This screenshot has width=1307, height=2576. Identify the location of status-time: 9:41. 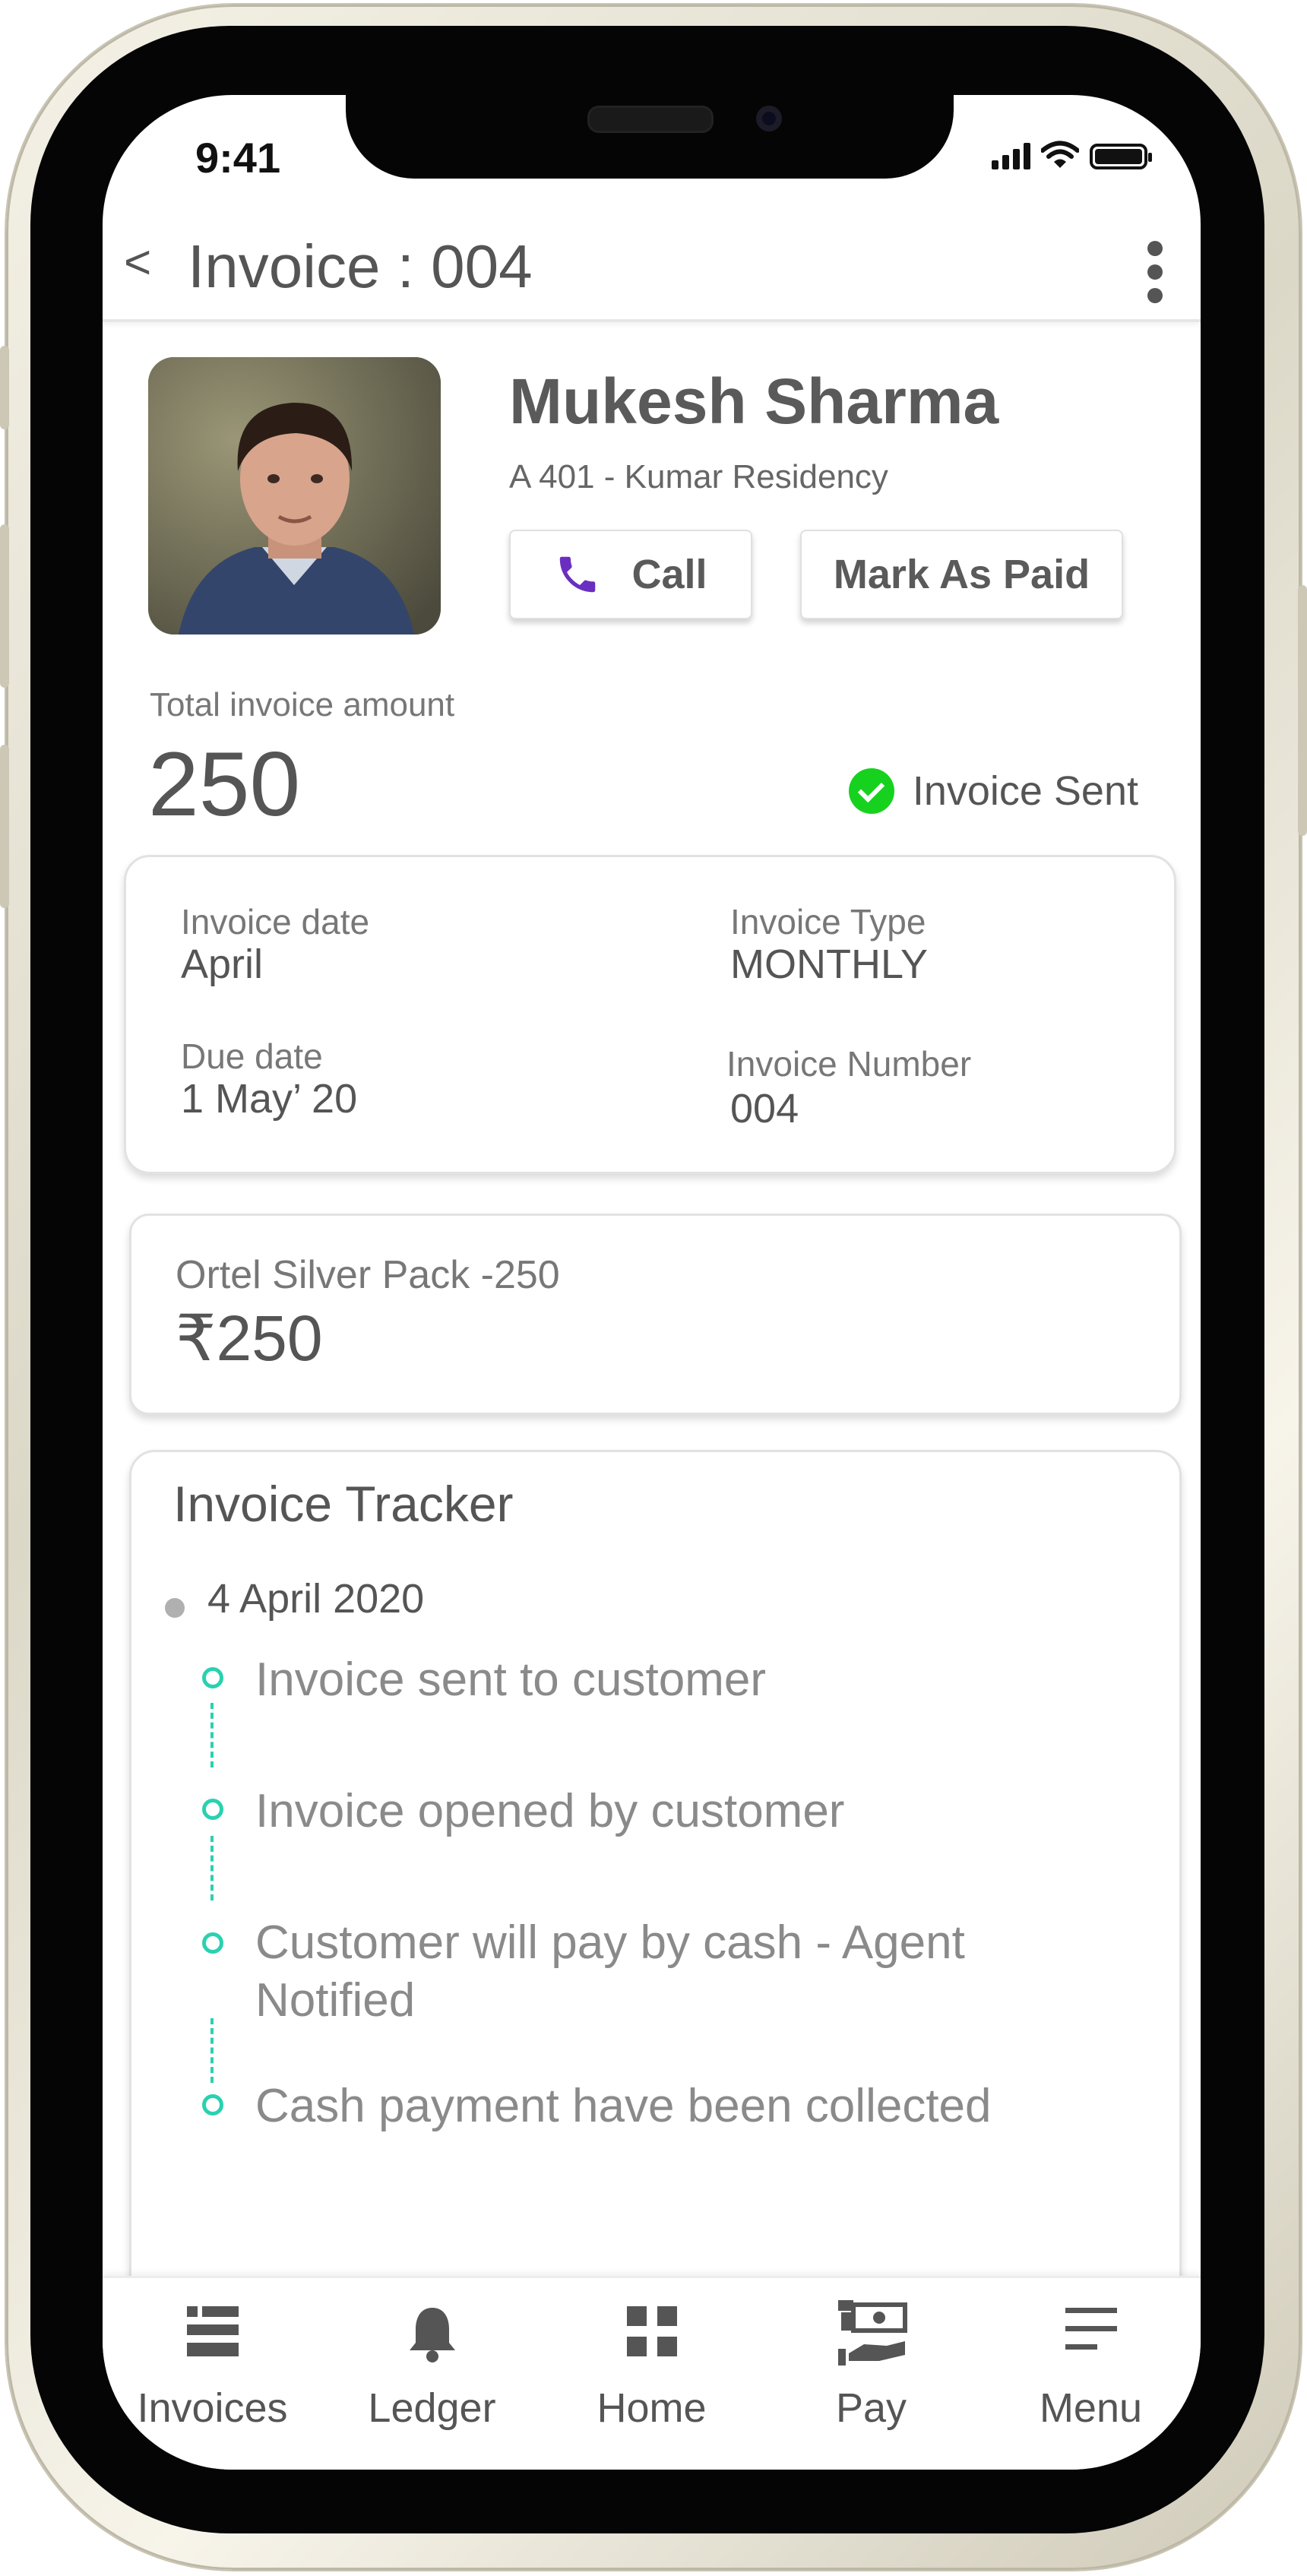
(238, 158).